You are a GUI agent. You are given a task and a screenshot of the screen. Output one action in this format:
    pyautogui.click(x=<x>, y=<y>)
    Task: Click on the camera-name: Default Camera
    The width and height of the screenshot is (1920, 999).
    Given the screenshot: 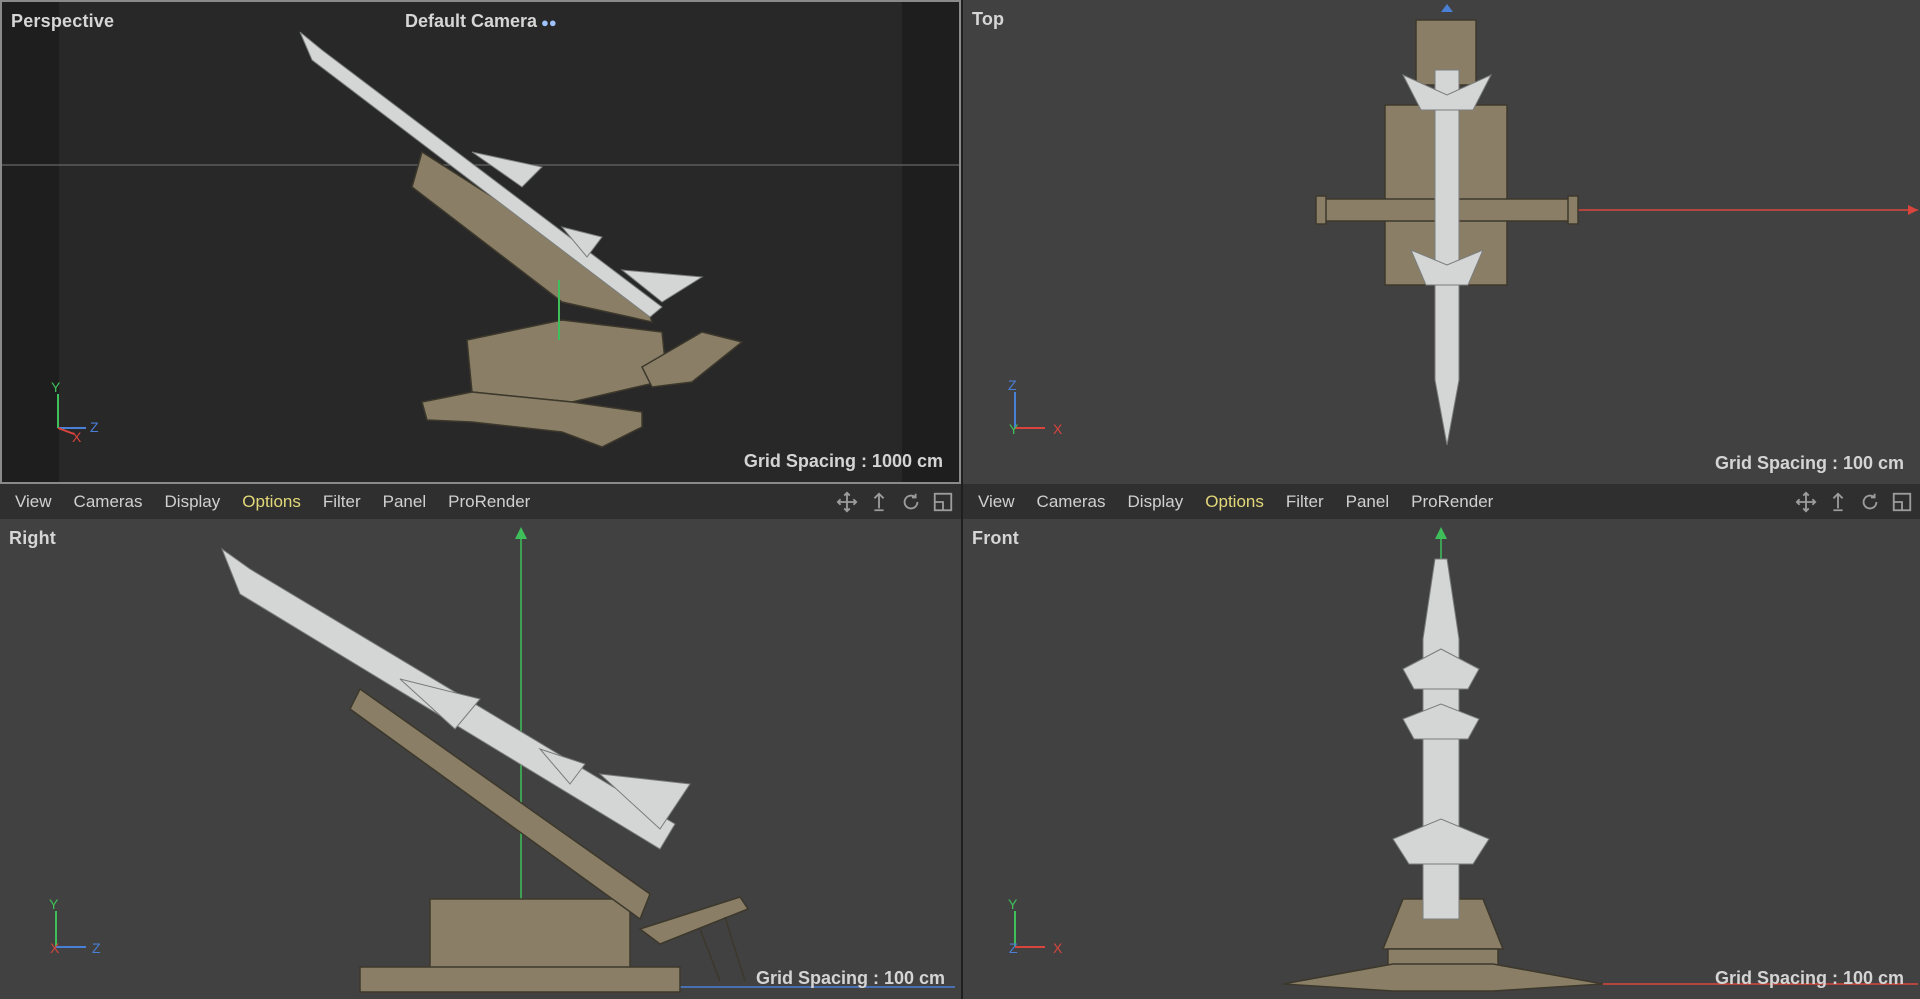 What is the action you would take?
    pyautogui.click(x=471, y=21)
    